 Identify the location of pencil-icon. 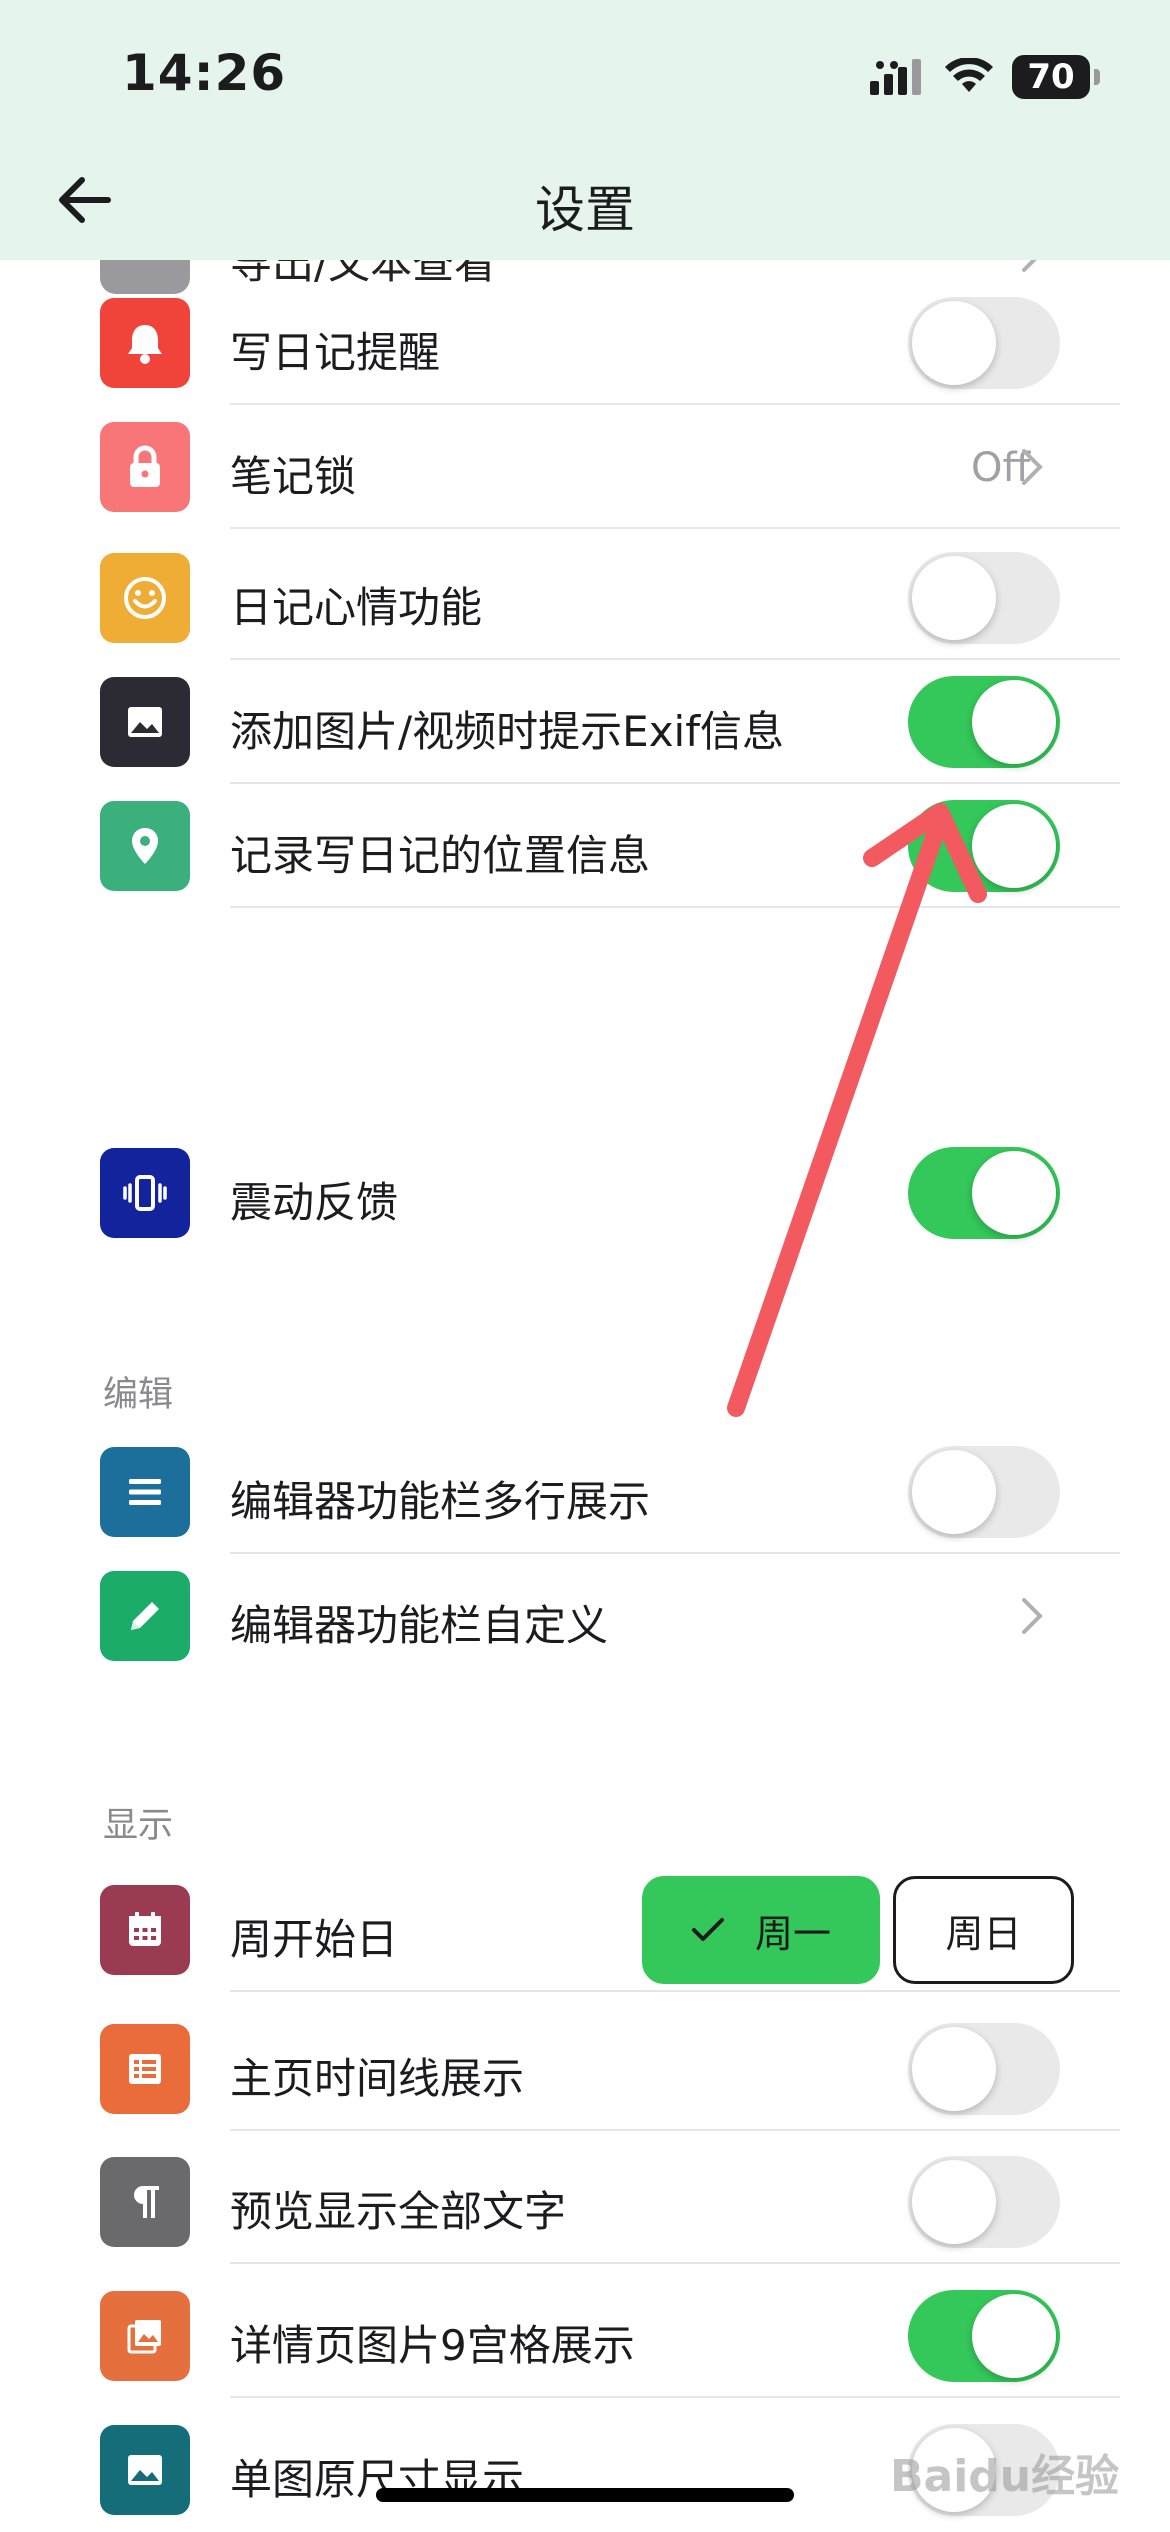
(145, 1616).